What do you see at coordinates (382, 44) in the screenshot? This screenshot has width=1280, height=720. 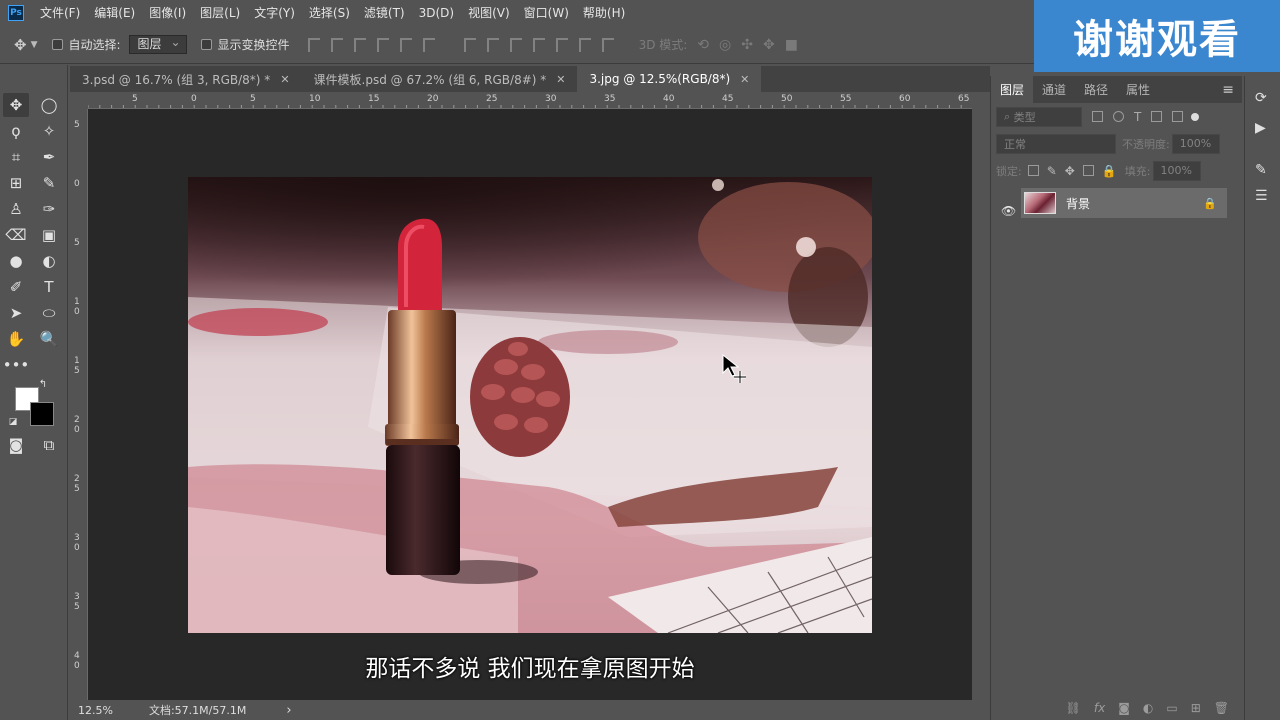 I see `align-left-icon` at bounding box center [382, 44].